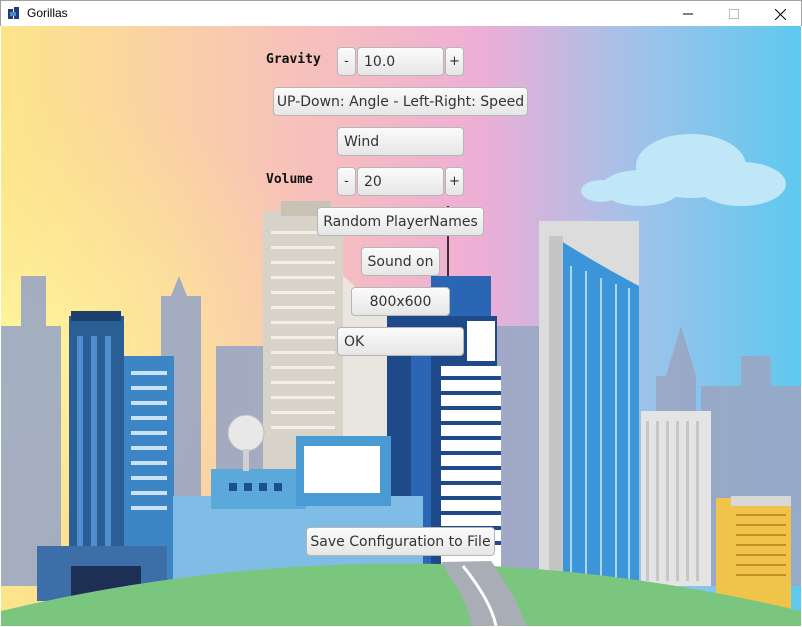 This screenshot has height=627, width=802. I want to click on close-button, so click(779, 14).